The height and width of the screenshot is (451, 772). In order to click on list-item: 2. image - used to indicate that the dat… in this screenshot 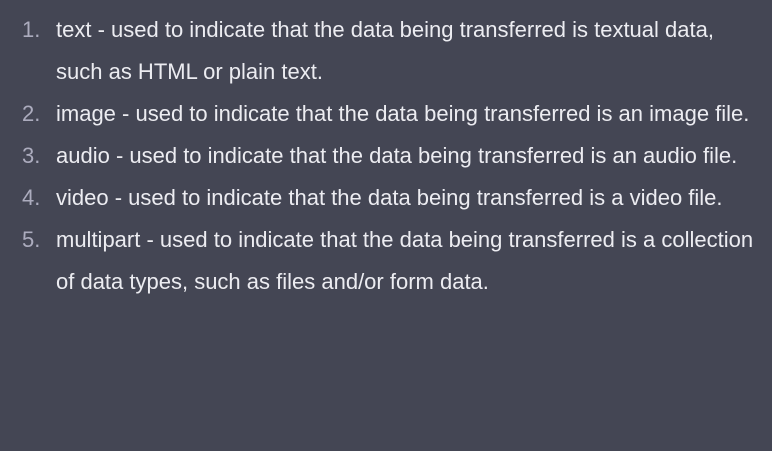, I will do `click(386, 114)`.